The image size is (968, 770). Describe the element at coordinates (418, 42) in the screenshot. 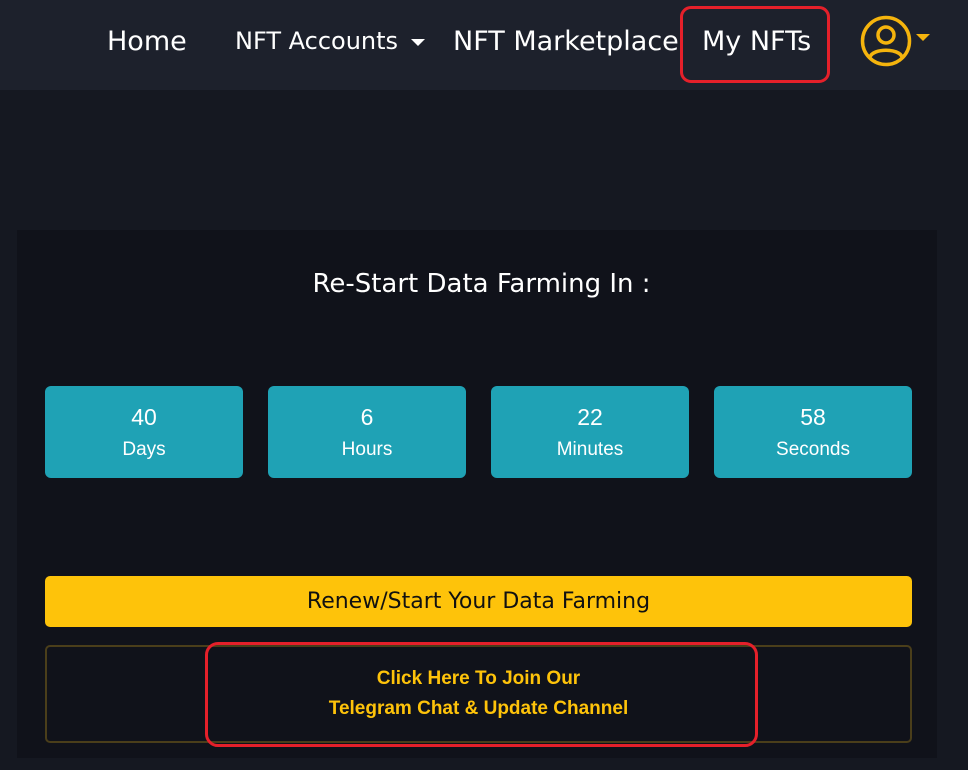

I see `caret-down-icon` at that location.